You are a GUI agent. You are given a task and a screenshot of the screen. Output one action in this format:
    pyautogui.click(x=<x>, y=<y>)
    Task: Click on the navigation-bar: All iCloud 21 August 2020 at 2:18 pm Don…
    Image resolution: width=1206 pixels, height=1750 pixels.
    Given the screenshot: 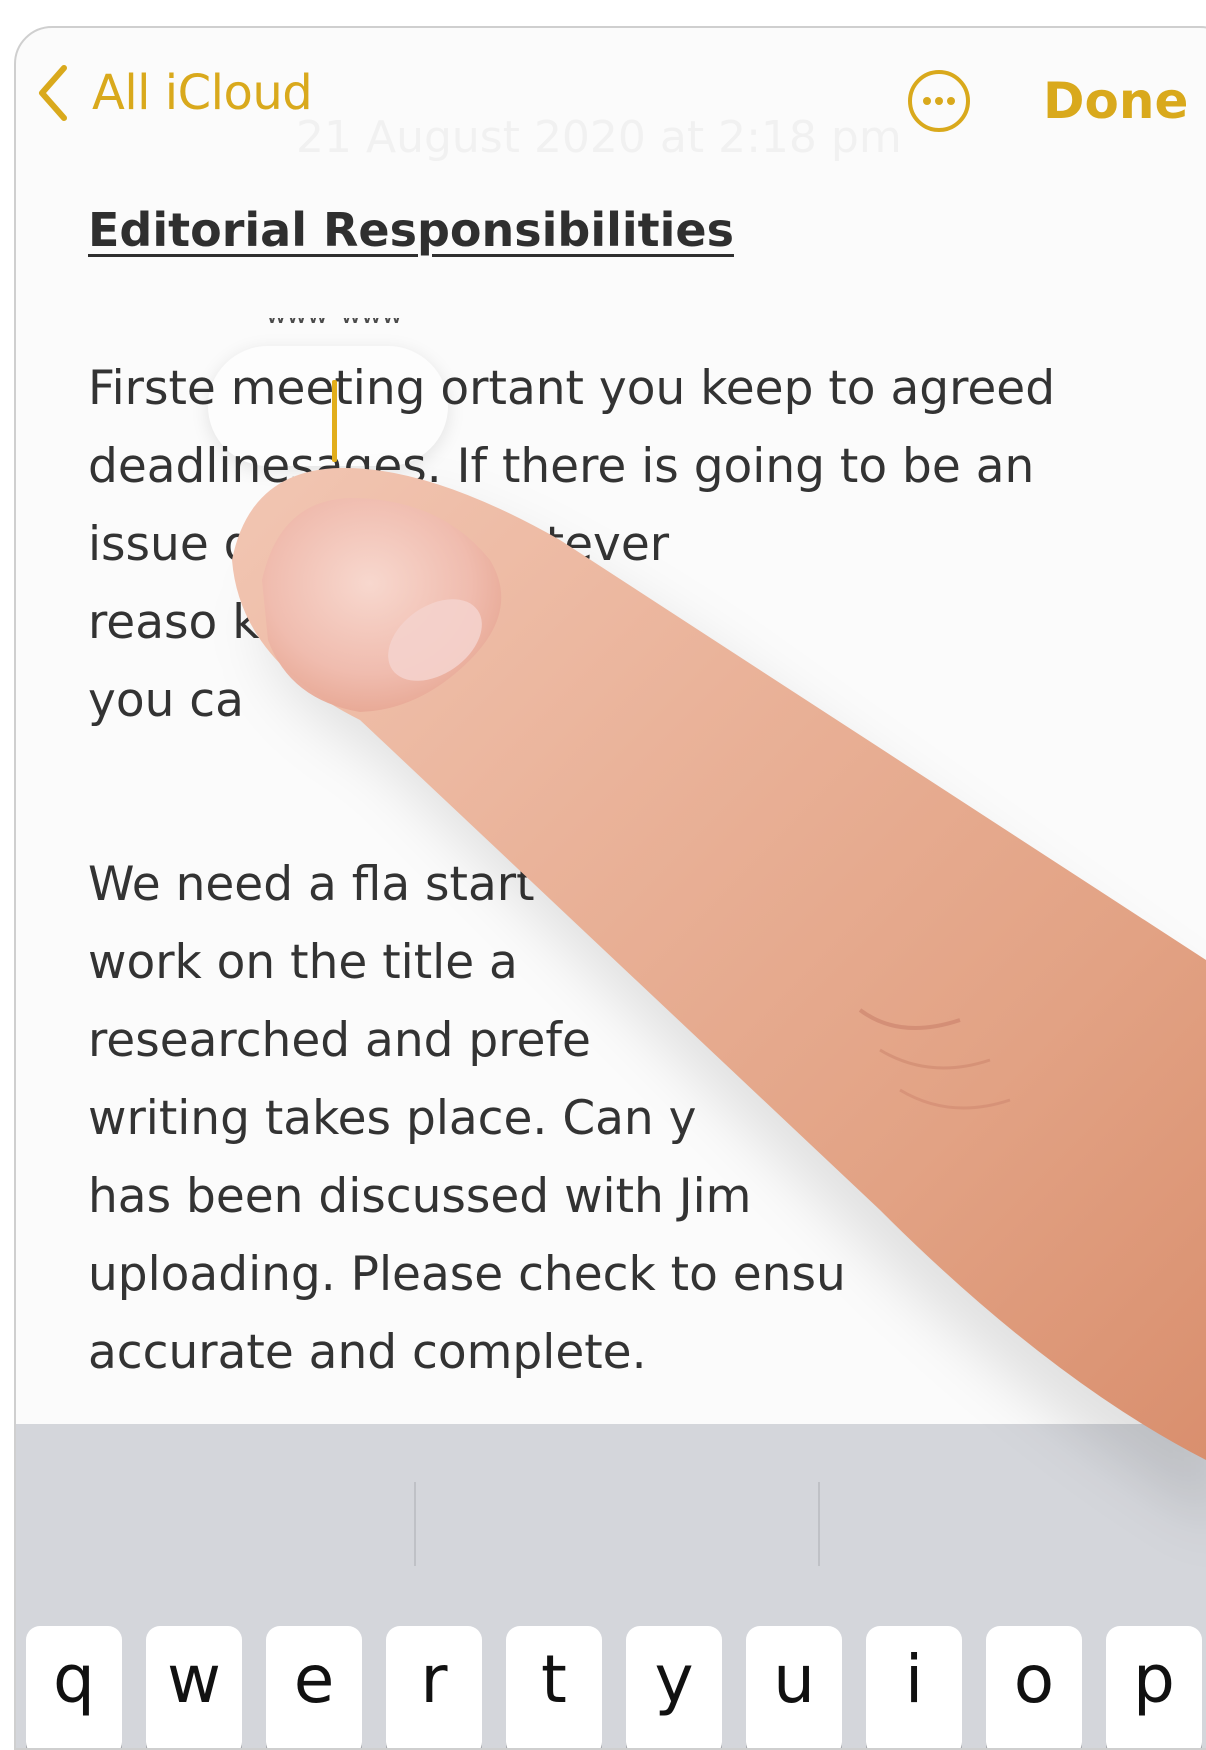 What is the action you would take?
    pyautogui.click(x=611, y=98)
    